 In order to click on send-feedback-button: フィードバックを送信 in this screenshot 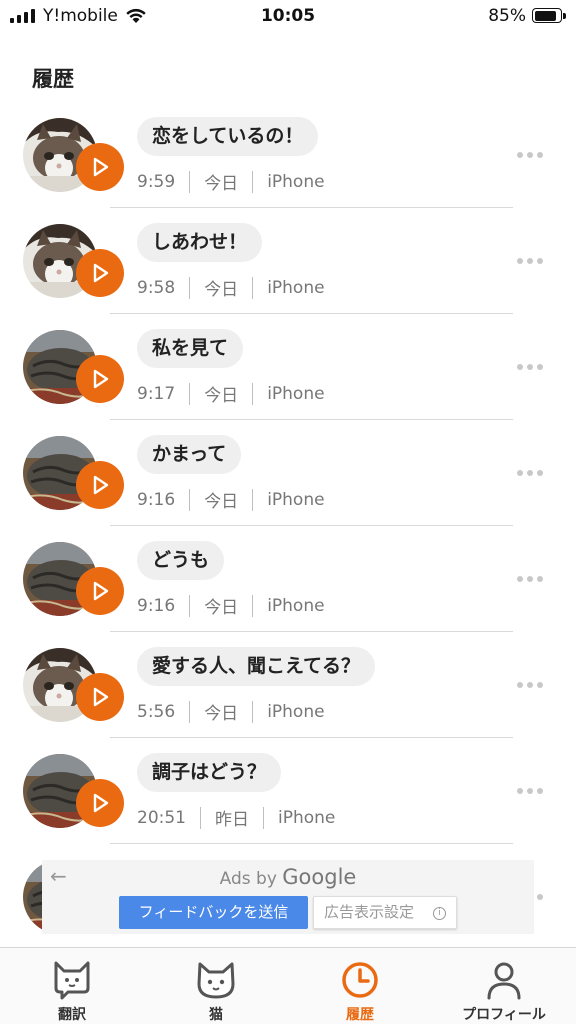, I will do `click(213, 912)`.